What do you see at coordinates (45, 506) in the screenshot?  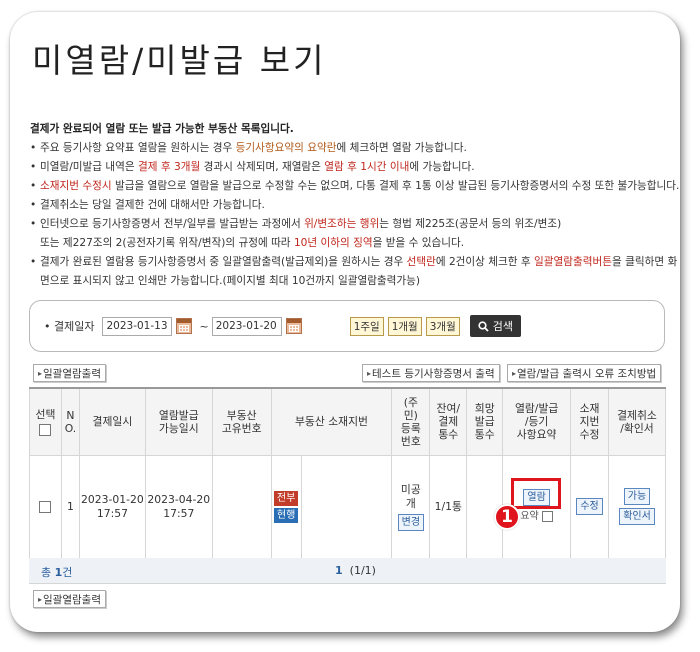 I see `row-checkbox` at bounding box center [45, 506].